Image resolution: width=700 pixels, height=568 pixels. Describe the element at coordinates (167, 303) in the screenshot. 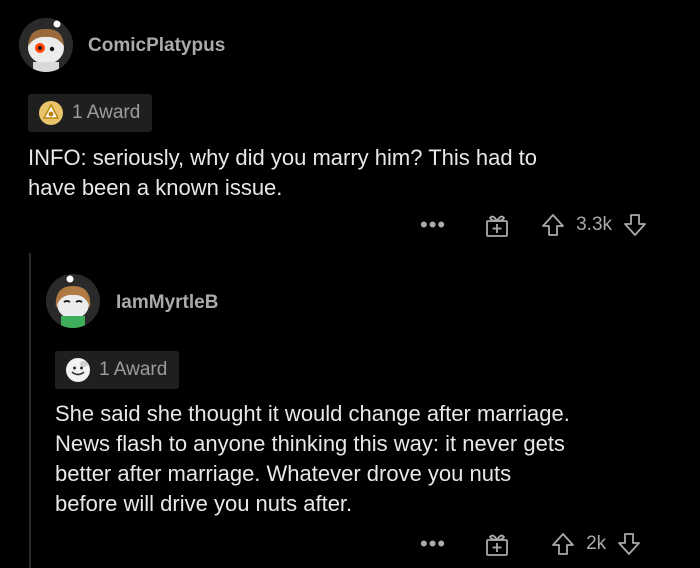

I see `username: IamMyrtleB` at that location.